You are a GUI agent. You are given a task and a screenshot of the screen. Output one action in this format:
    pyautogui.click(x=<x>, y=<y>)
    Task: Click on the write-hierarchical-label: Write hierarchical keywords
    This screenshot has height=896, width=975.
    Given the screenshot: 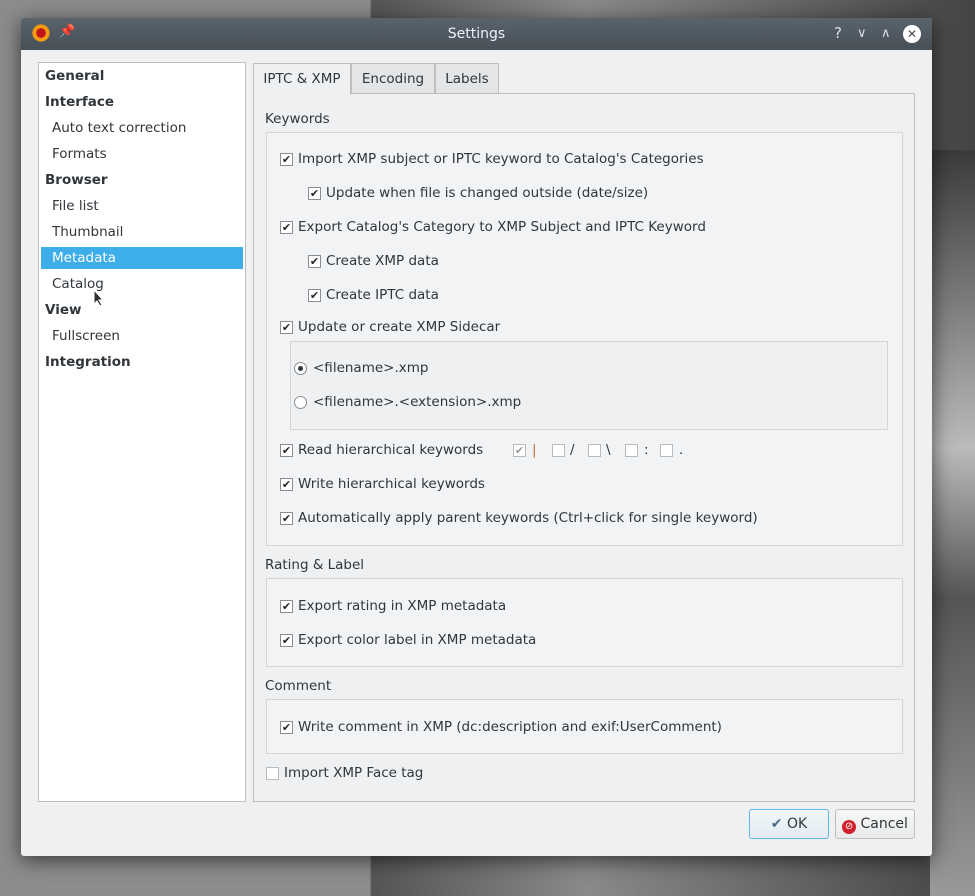 What is the action you would take?
    pyautogui.click(x=391, y=484)
    